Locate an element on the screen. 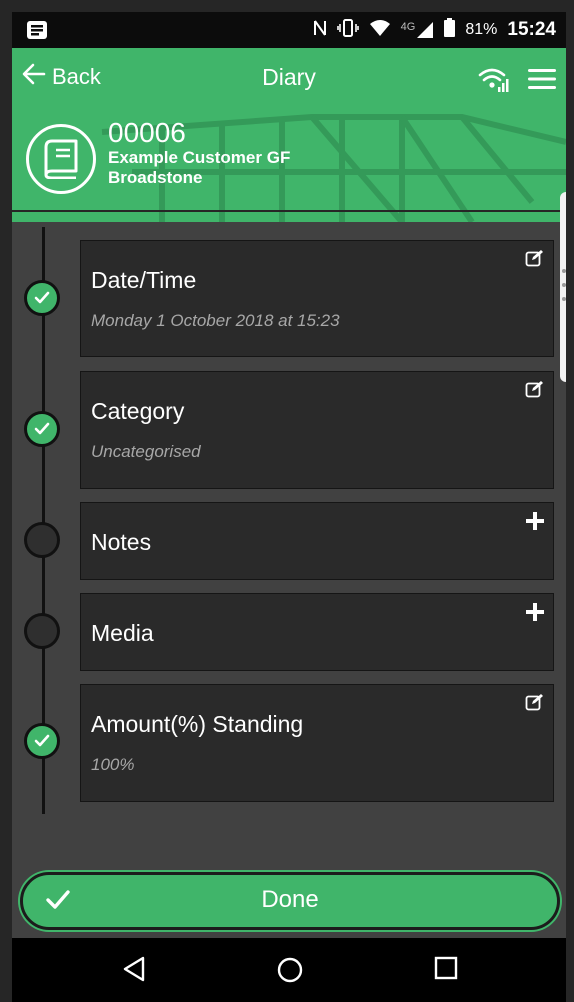  field-label: Category is located at coordinates (138, 411).